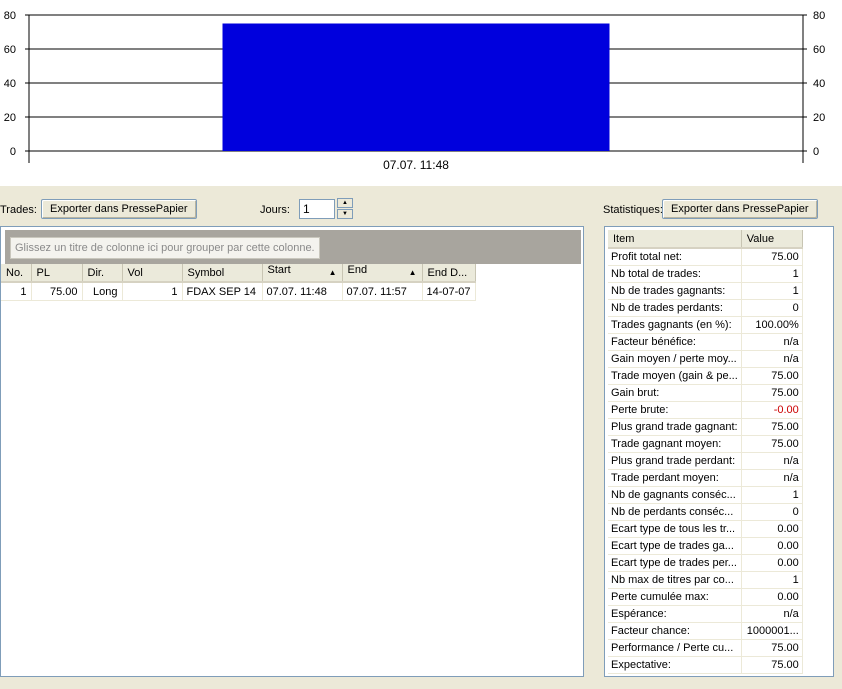 This screenshot has height=689, width=842. Describe the element at coordinates (675, 239) in the screenshot. I see `col-header-item: Item` at that location.